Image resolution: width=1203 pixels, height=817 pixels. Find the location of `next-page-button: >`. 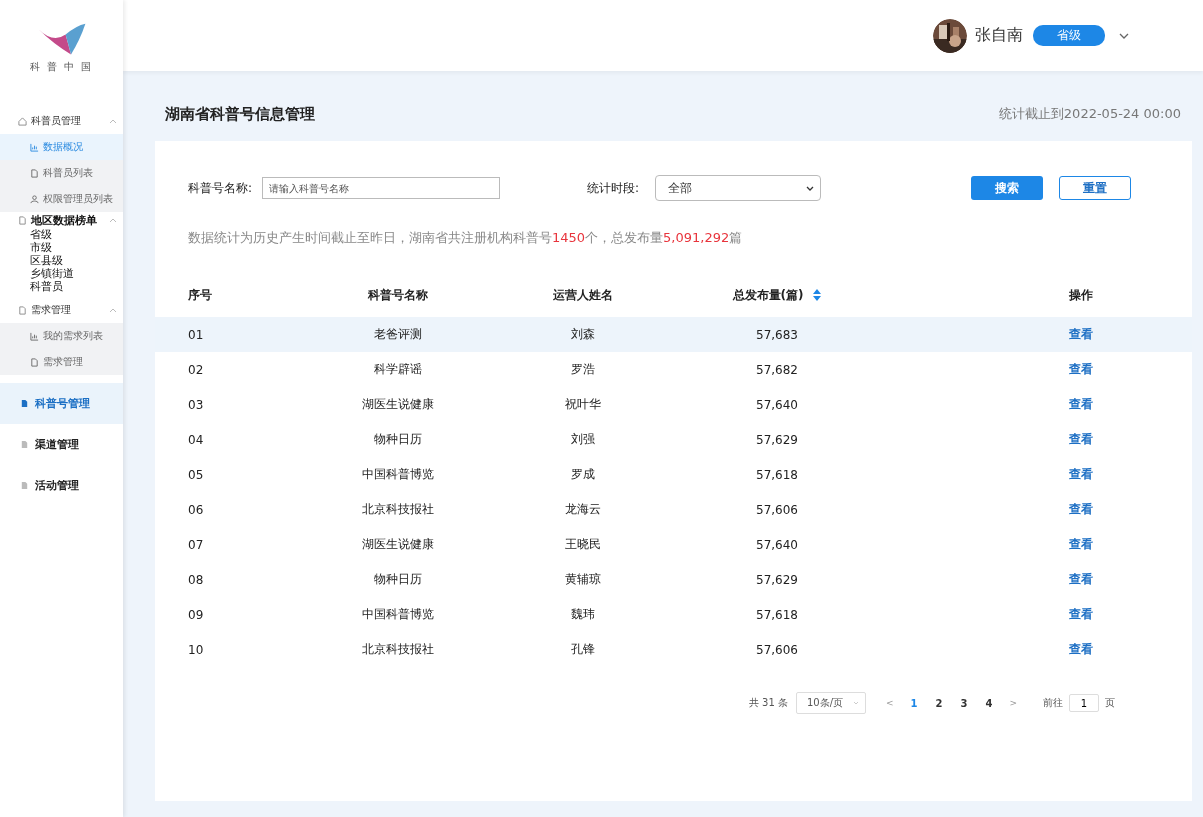

next-page-button: > is located at coordinates (1013, 703).